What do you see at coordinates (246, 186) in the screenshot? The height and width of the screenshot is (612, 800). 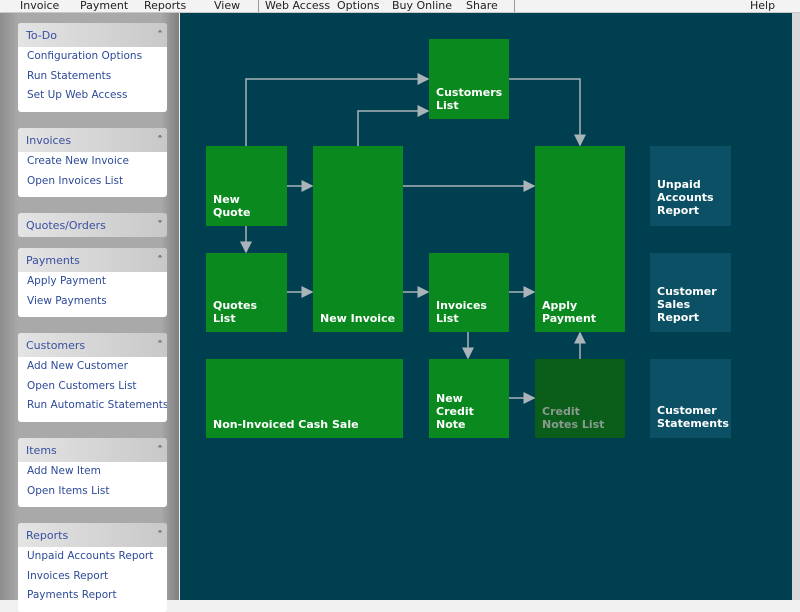 I see `new-quote-button: New Quote` at bounding box center [246, 186].